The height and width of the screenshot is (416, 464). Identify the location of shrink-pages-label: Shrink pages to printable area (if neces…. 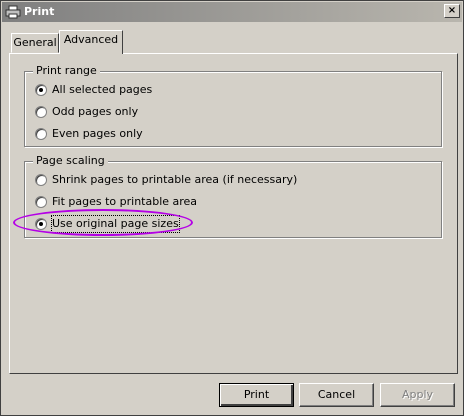
(175, 179).